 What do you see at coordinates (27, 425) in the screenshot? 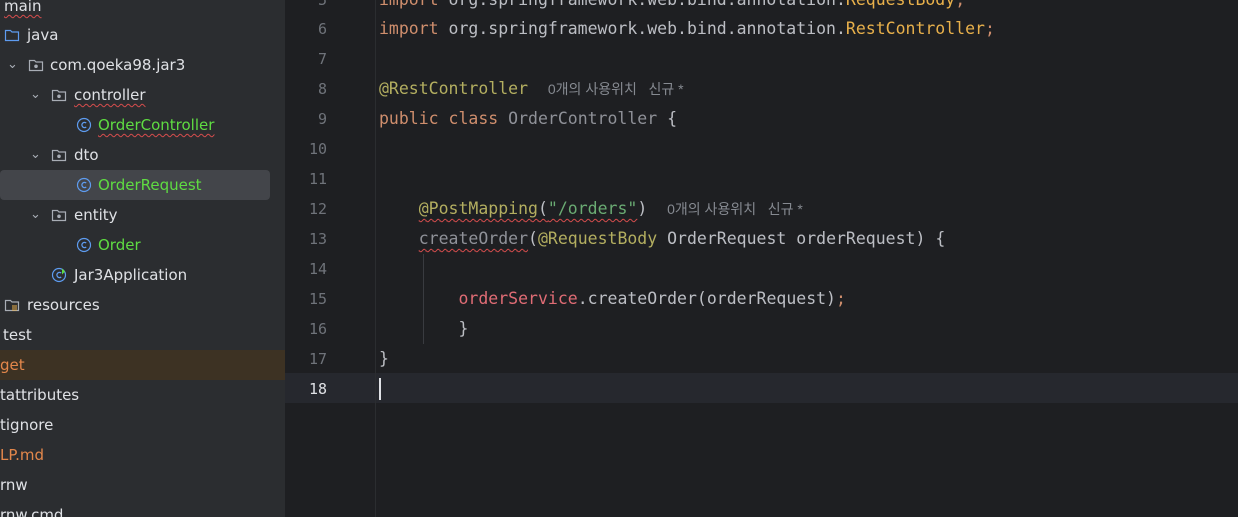
I see `tree-item-label: tignore` at bounding box center [27, 425].